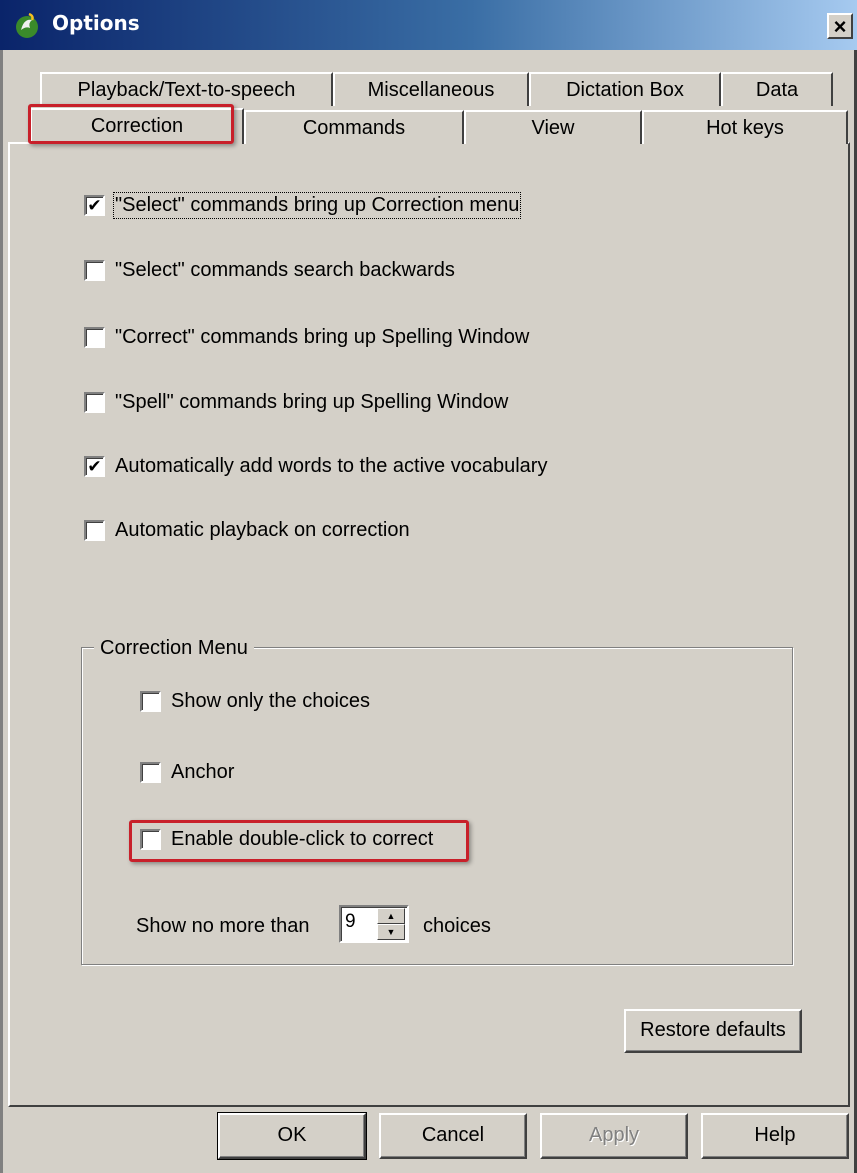  I want to click on triangle-up-icon: ▲, so click(391, 916).